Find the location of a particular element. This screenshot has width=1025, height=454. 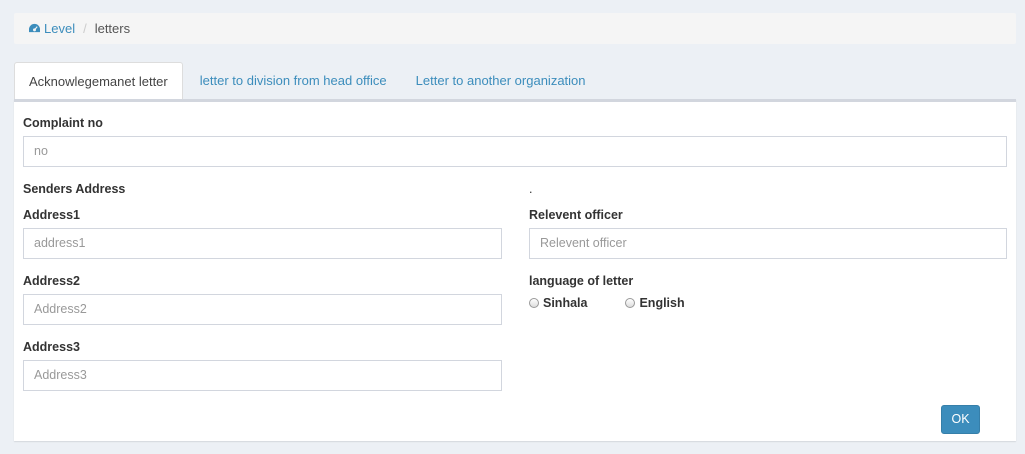

complaint-no-label: Complaint no is located at coordinates (63, 123).